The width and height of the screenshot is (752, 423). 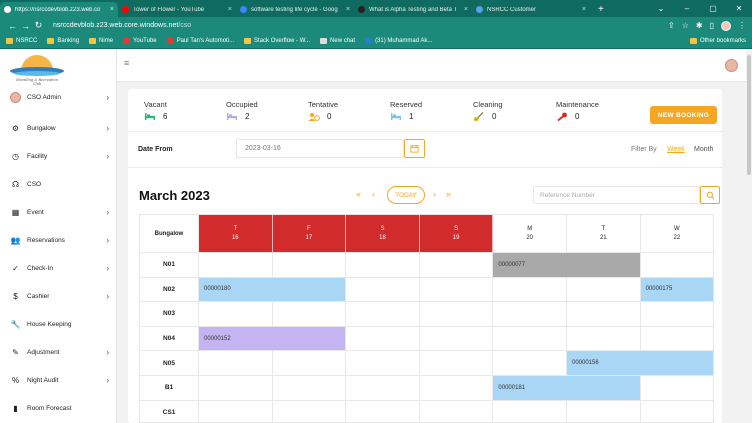 I want to click on booking-block: 00000181, so click(x=566, y=388).